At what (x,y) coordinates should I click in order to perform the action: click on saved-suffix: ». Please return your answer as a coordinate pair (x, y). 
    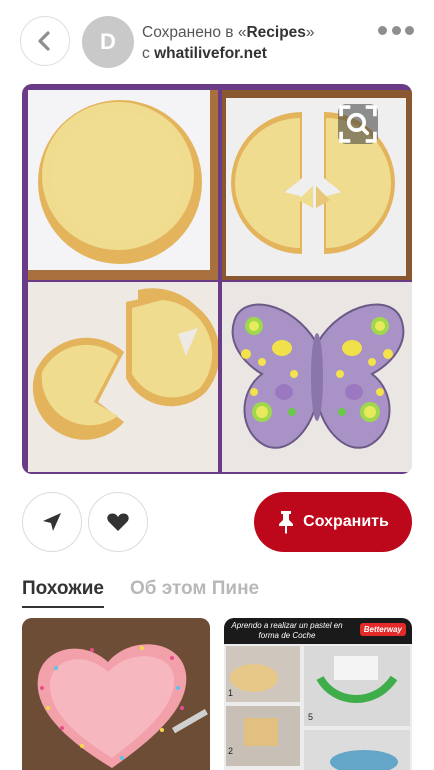
    Looking at the image, I should click on (310, 32).